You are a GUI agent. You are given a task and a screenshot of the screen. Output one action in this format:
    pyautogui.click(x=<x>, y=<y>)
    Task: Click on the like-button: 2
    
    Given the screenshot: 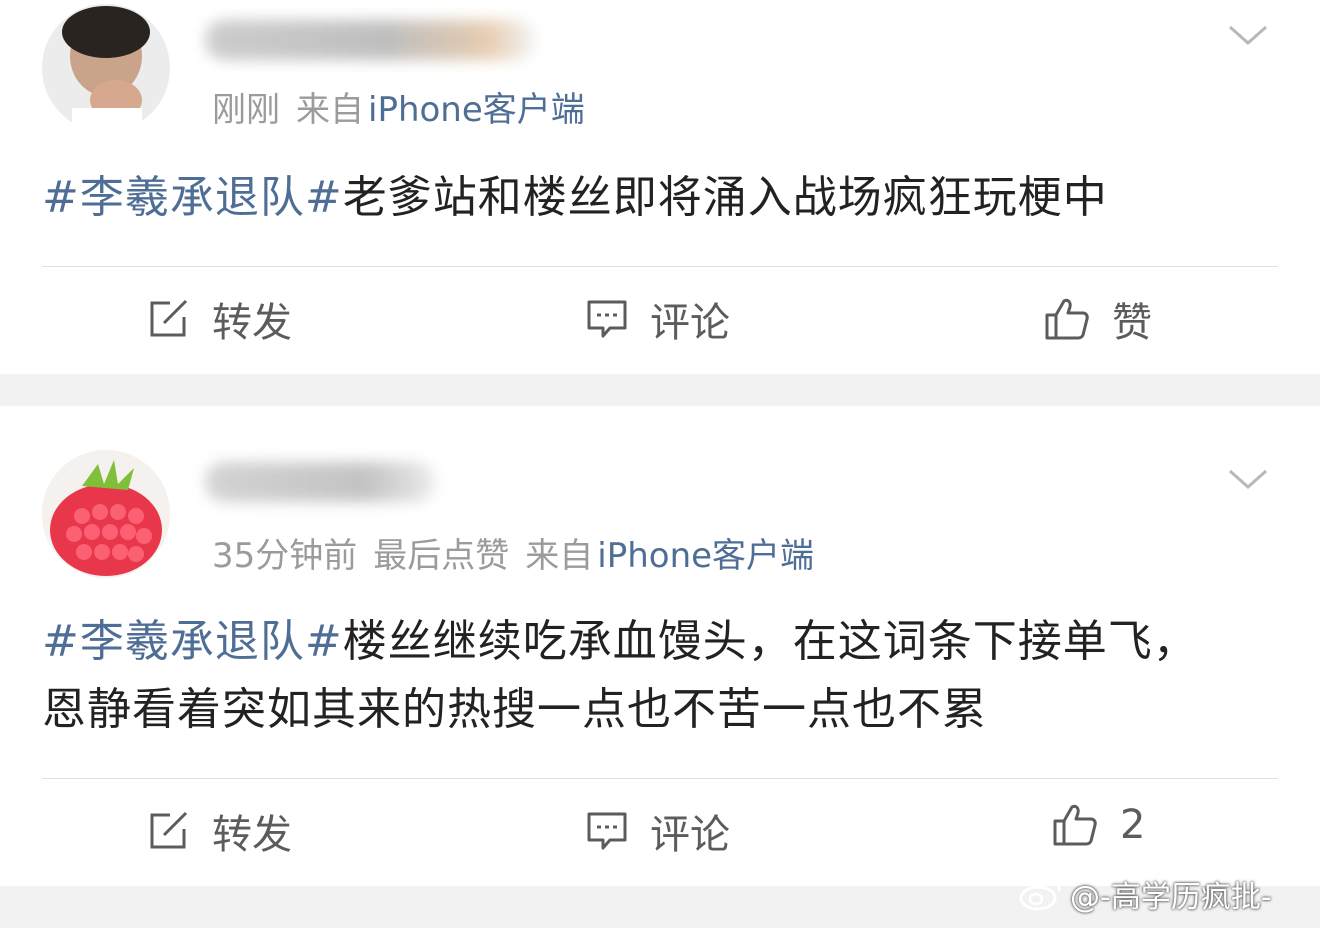 What is the action you would take?
    pyautogui.click(x=1098, y=825)
    